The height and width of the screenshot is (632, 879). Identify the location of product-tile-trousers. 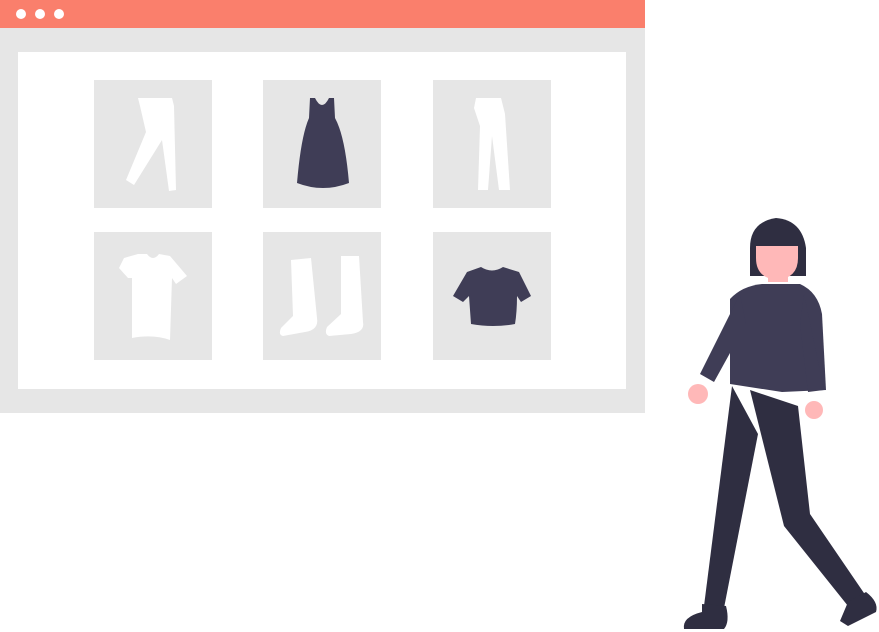
(492, 144).